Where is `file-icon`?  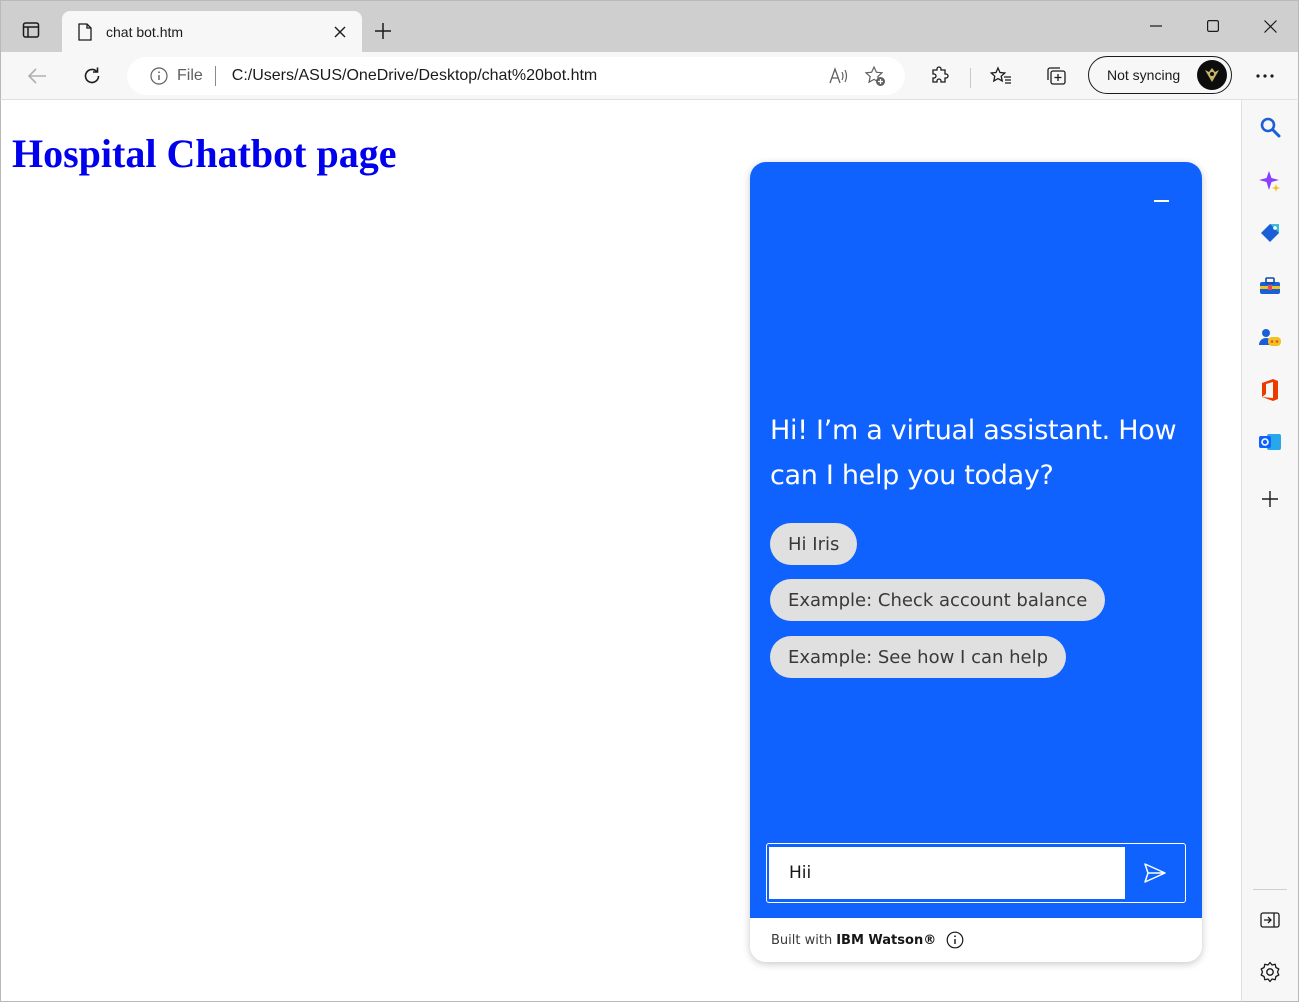 file-icon is located at coordinates (85, 32).